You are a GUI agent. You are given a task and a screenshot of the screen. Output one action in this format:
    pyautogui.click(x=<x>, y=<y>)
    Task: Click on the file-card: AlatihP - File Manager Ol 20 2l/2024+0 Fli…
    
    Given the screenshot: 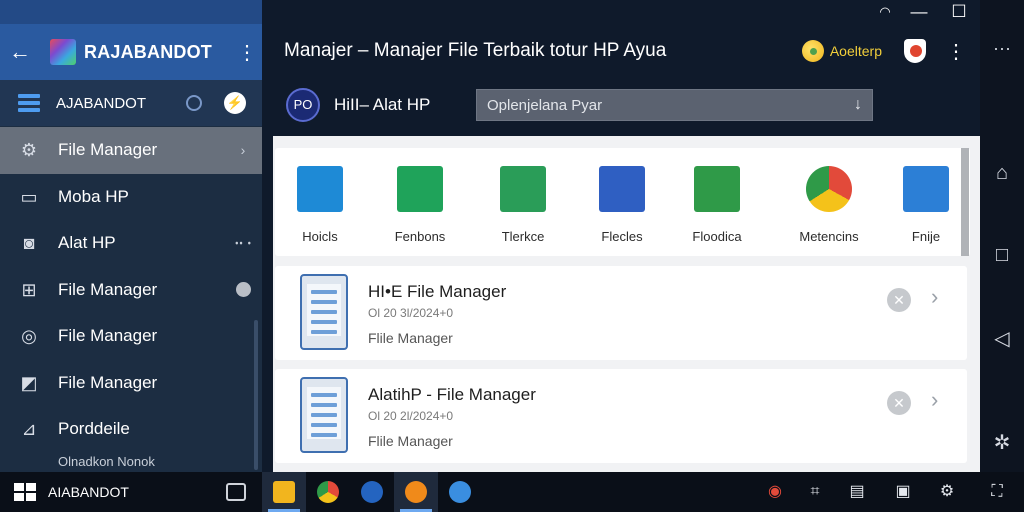 What is the action you would take?
    pyautogui.click(x=621, y=416)
    